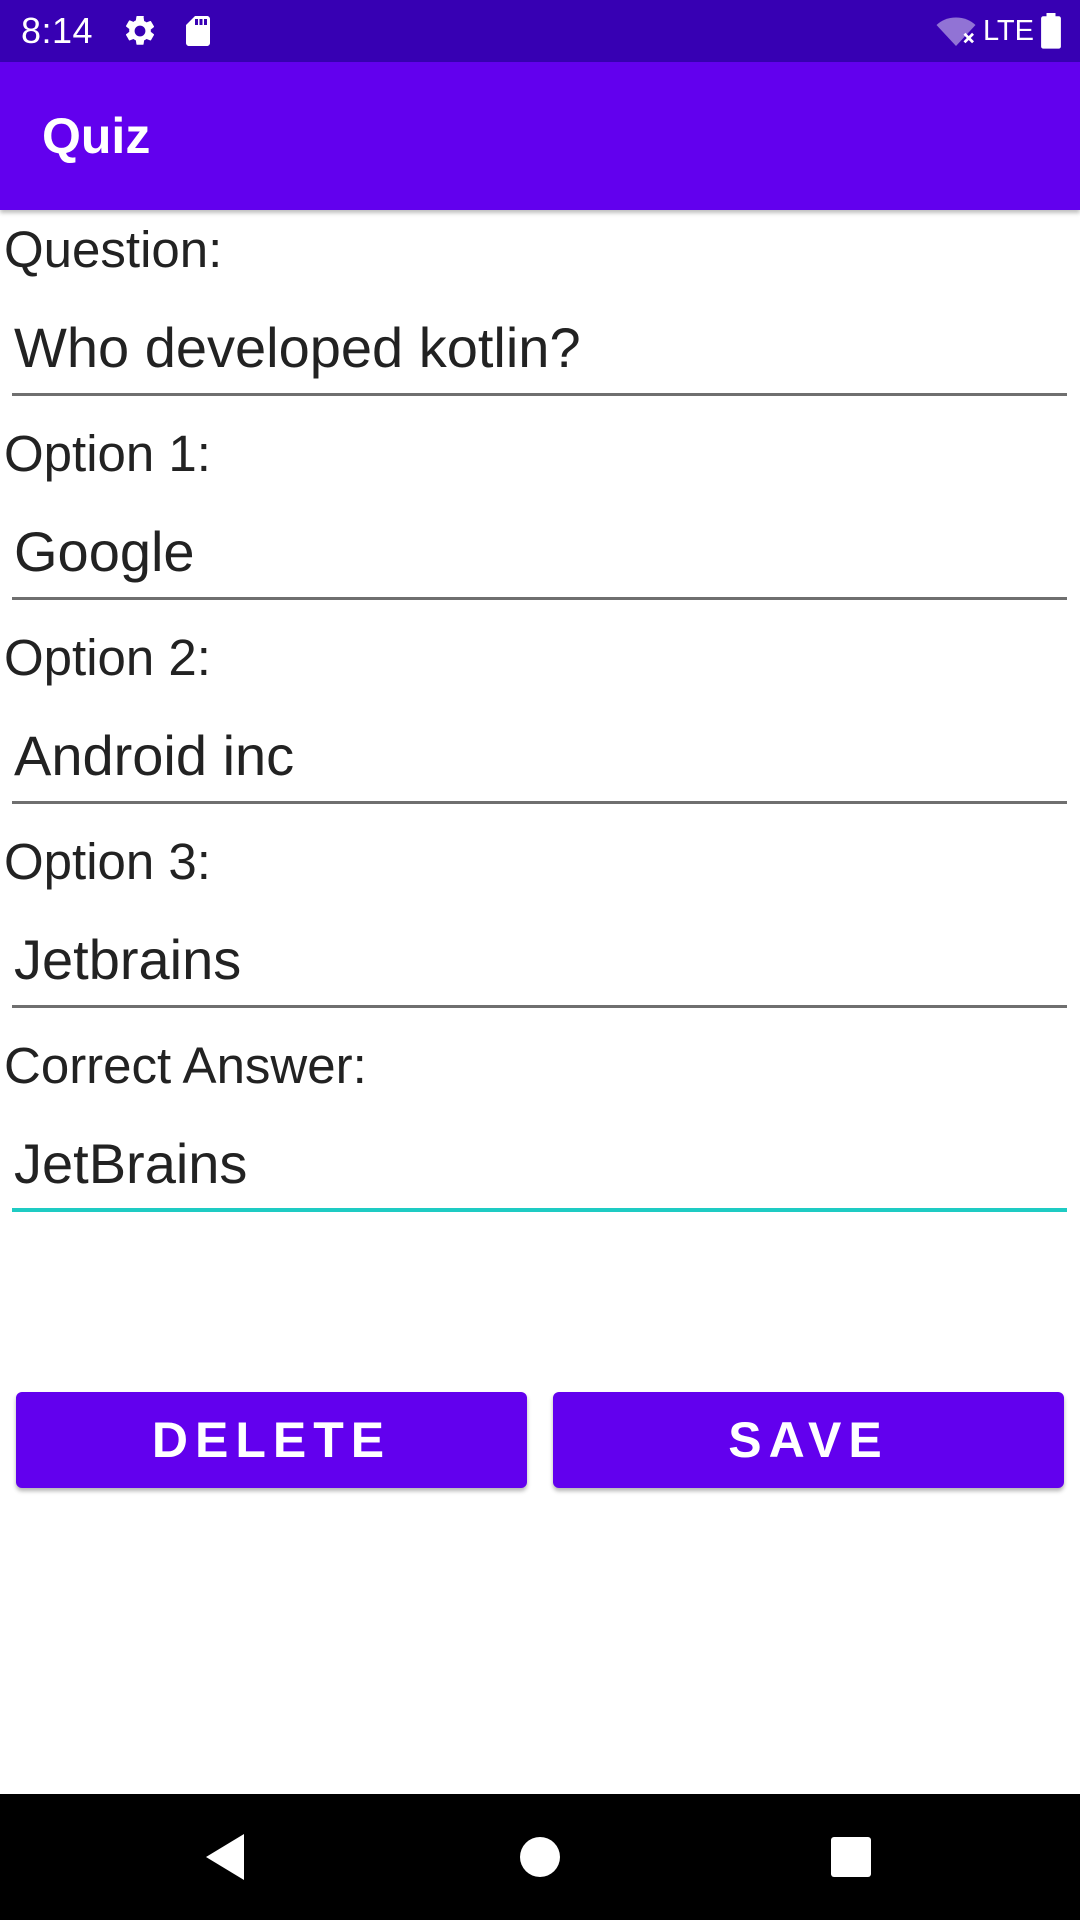 Image resolution: width=1080 pixels, height=1920 pixels. I want to click on status-time: 8:14, so click(57, 30).